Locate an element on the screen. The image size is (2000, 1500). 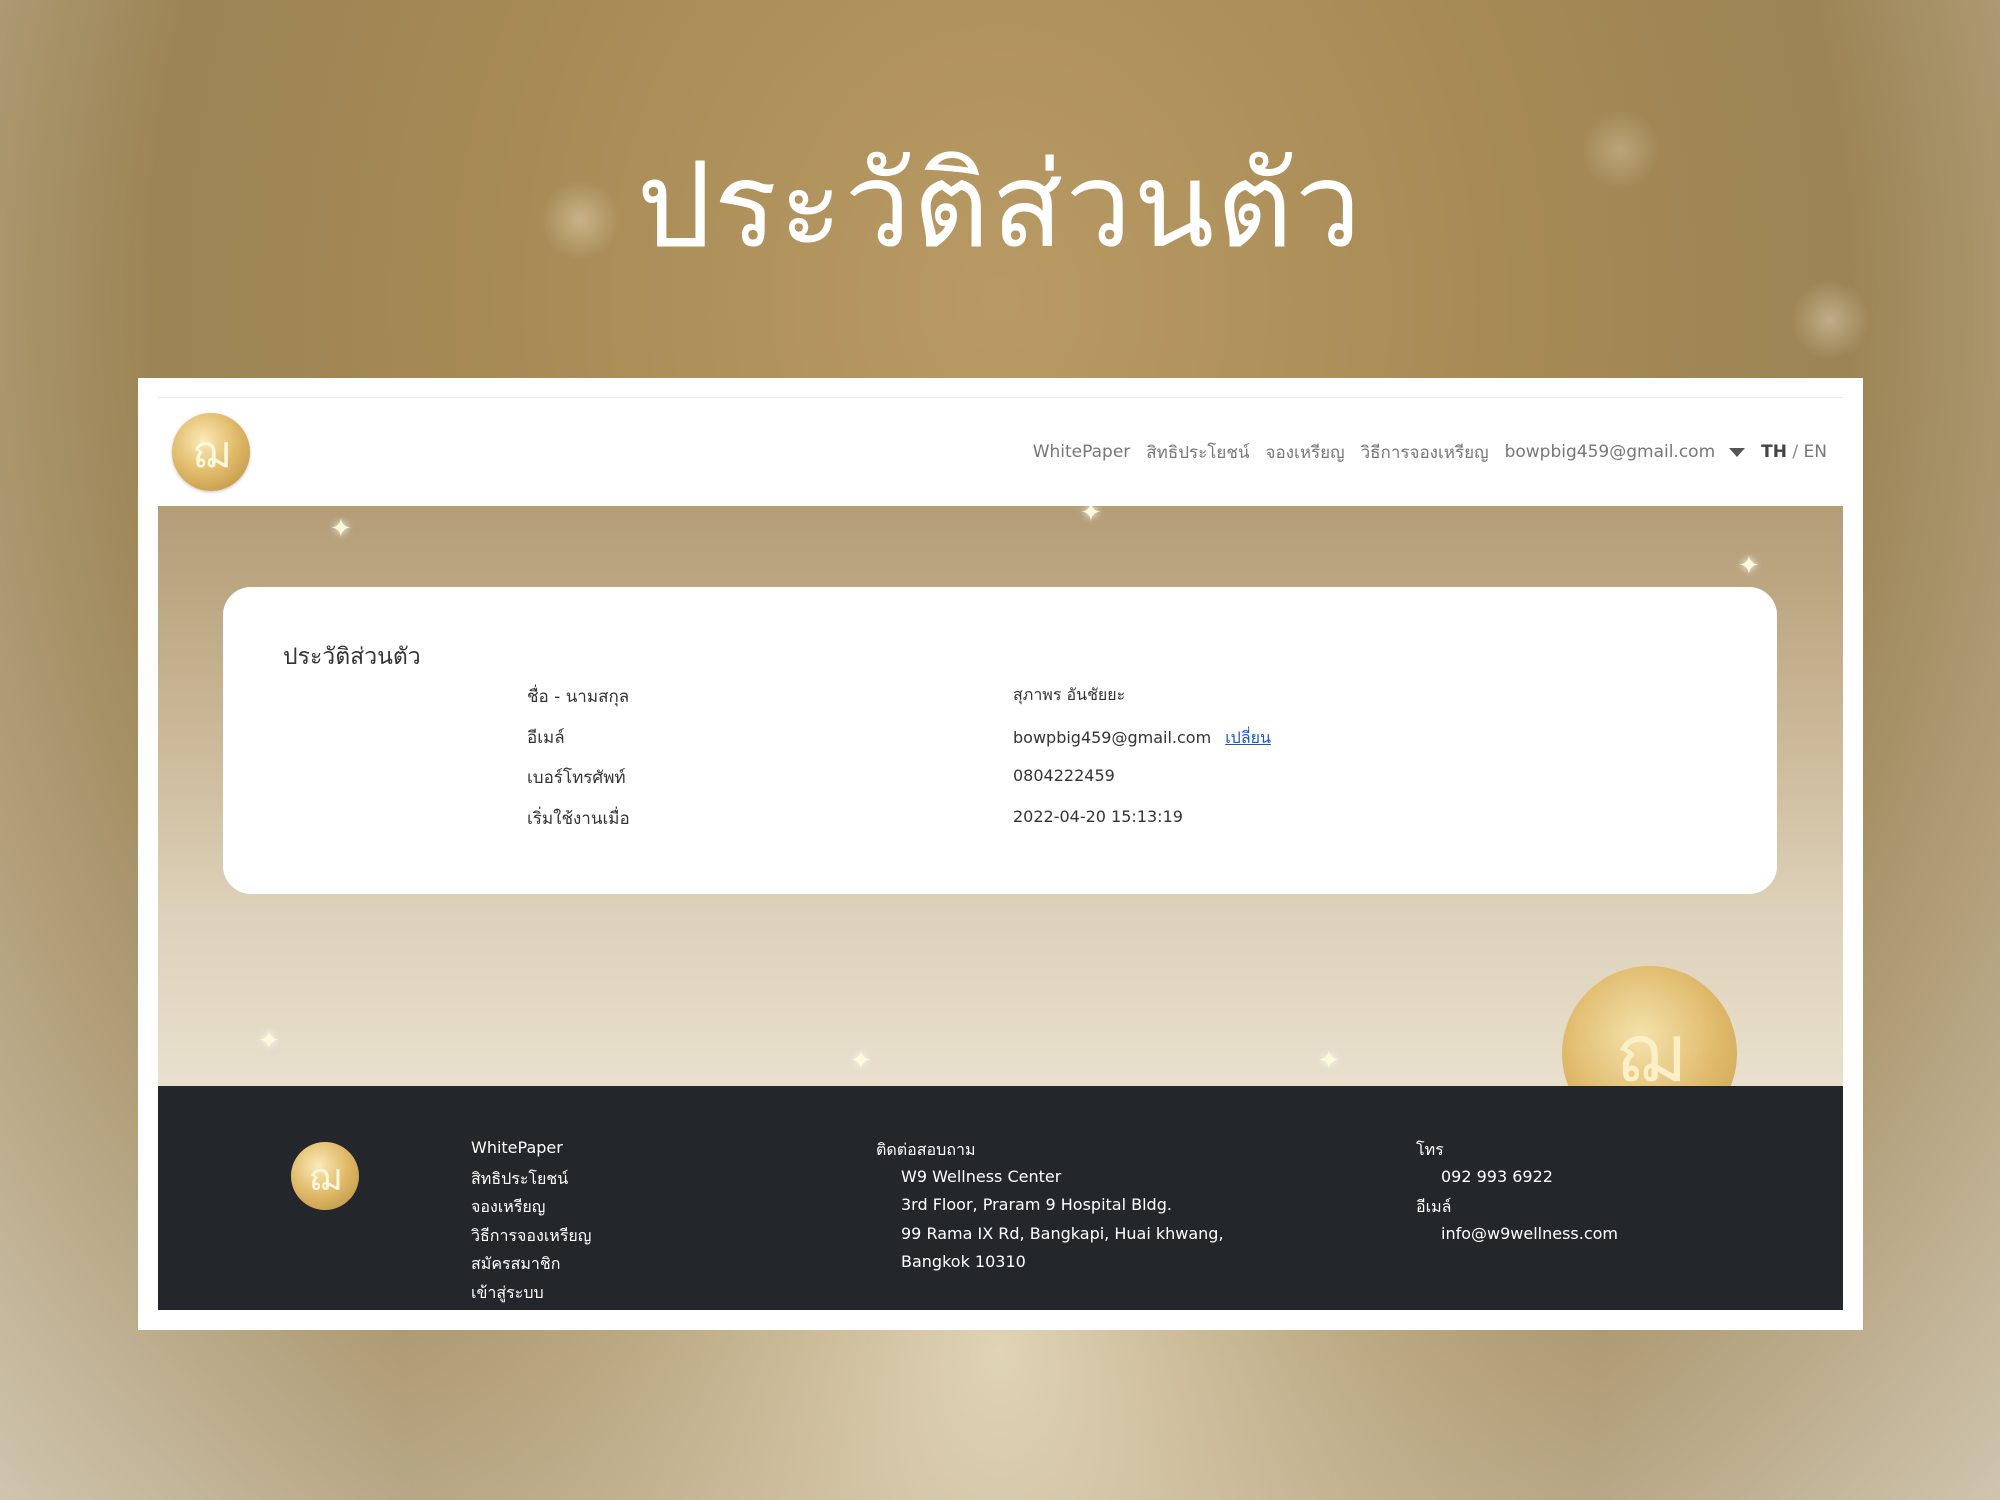
nav-link-benefits: สิทธิประโยชน์ is located at coordinates (1197, 452).